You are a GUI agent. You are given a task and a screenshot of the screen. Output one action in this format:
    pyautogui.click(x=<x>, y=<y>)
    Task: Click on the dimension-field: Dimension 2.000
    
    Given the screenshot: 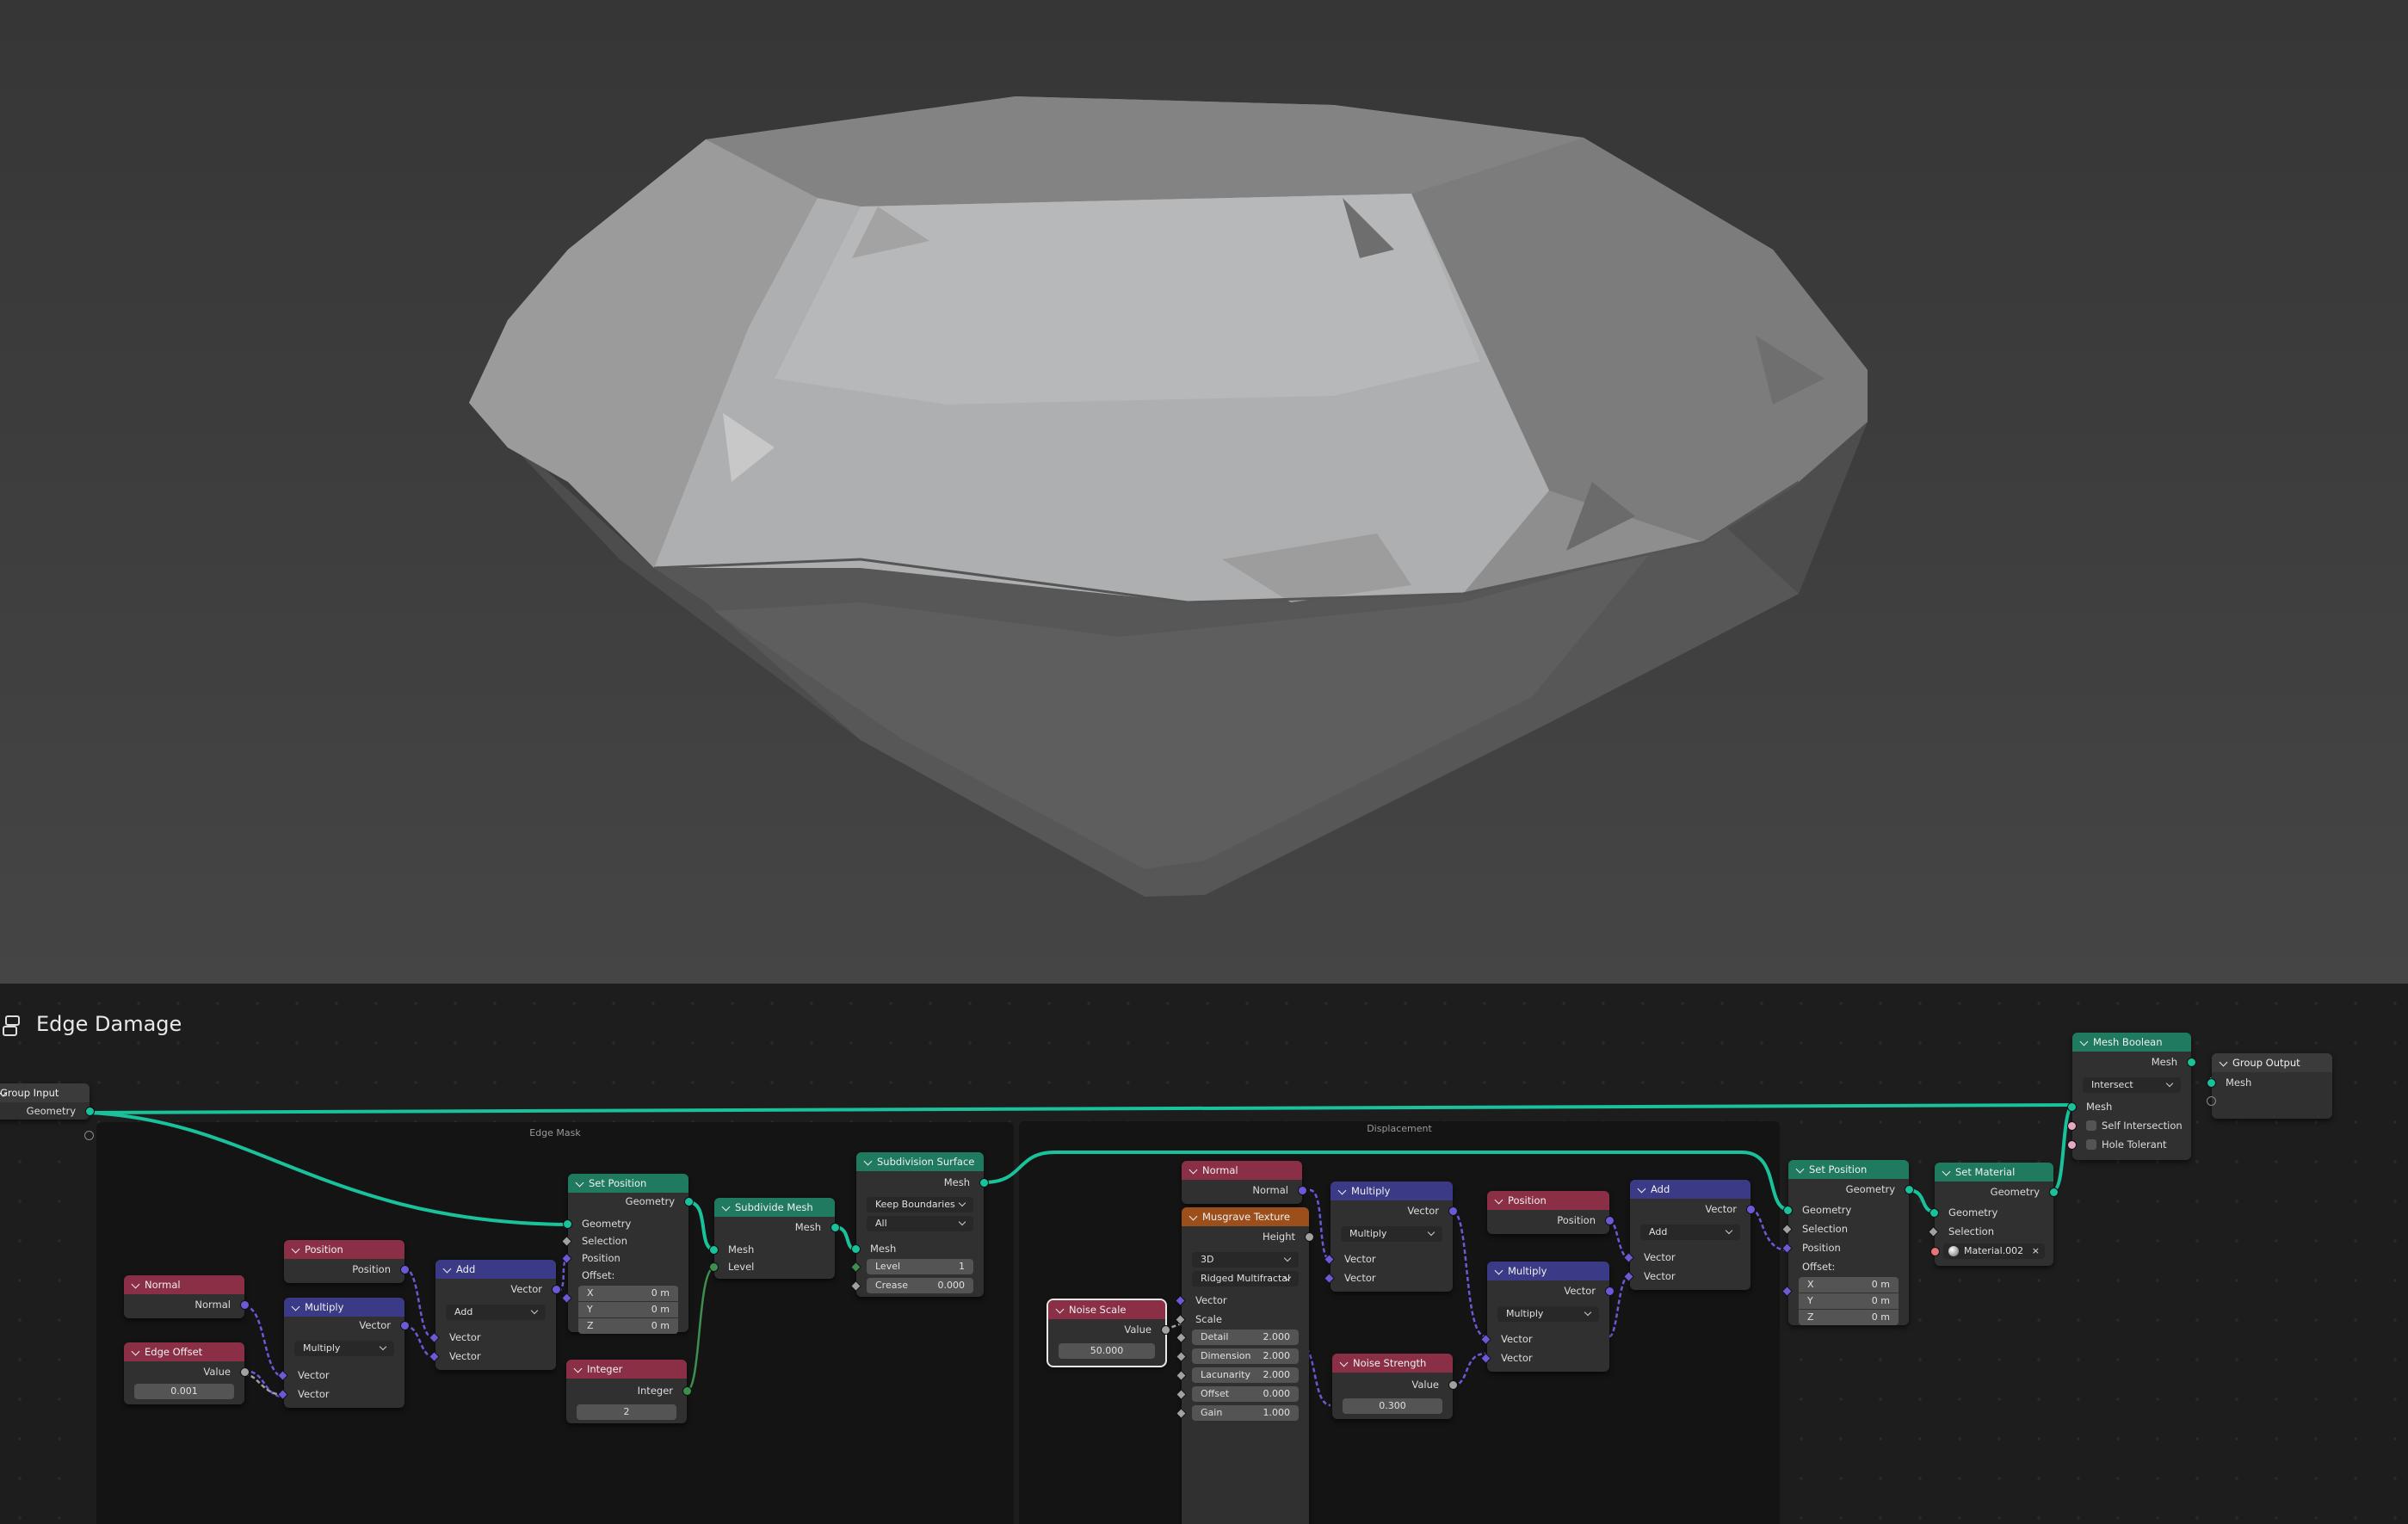 What is the action you would take?
    pyautogui.click(x=1245, y=1356)
    